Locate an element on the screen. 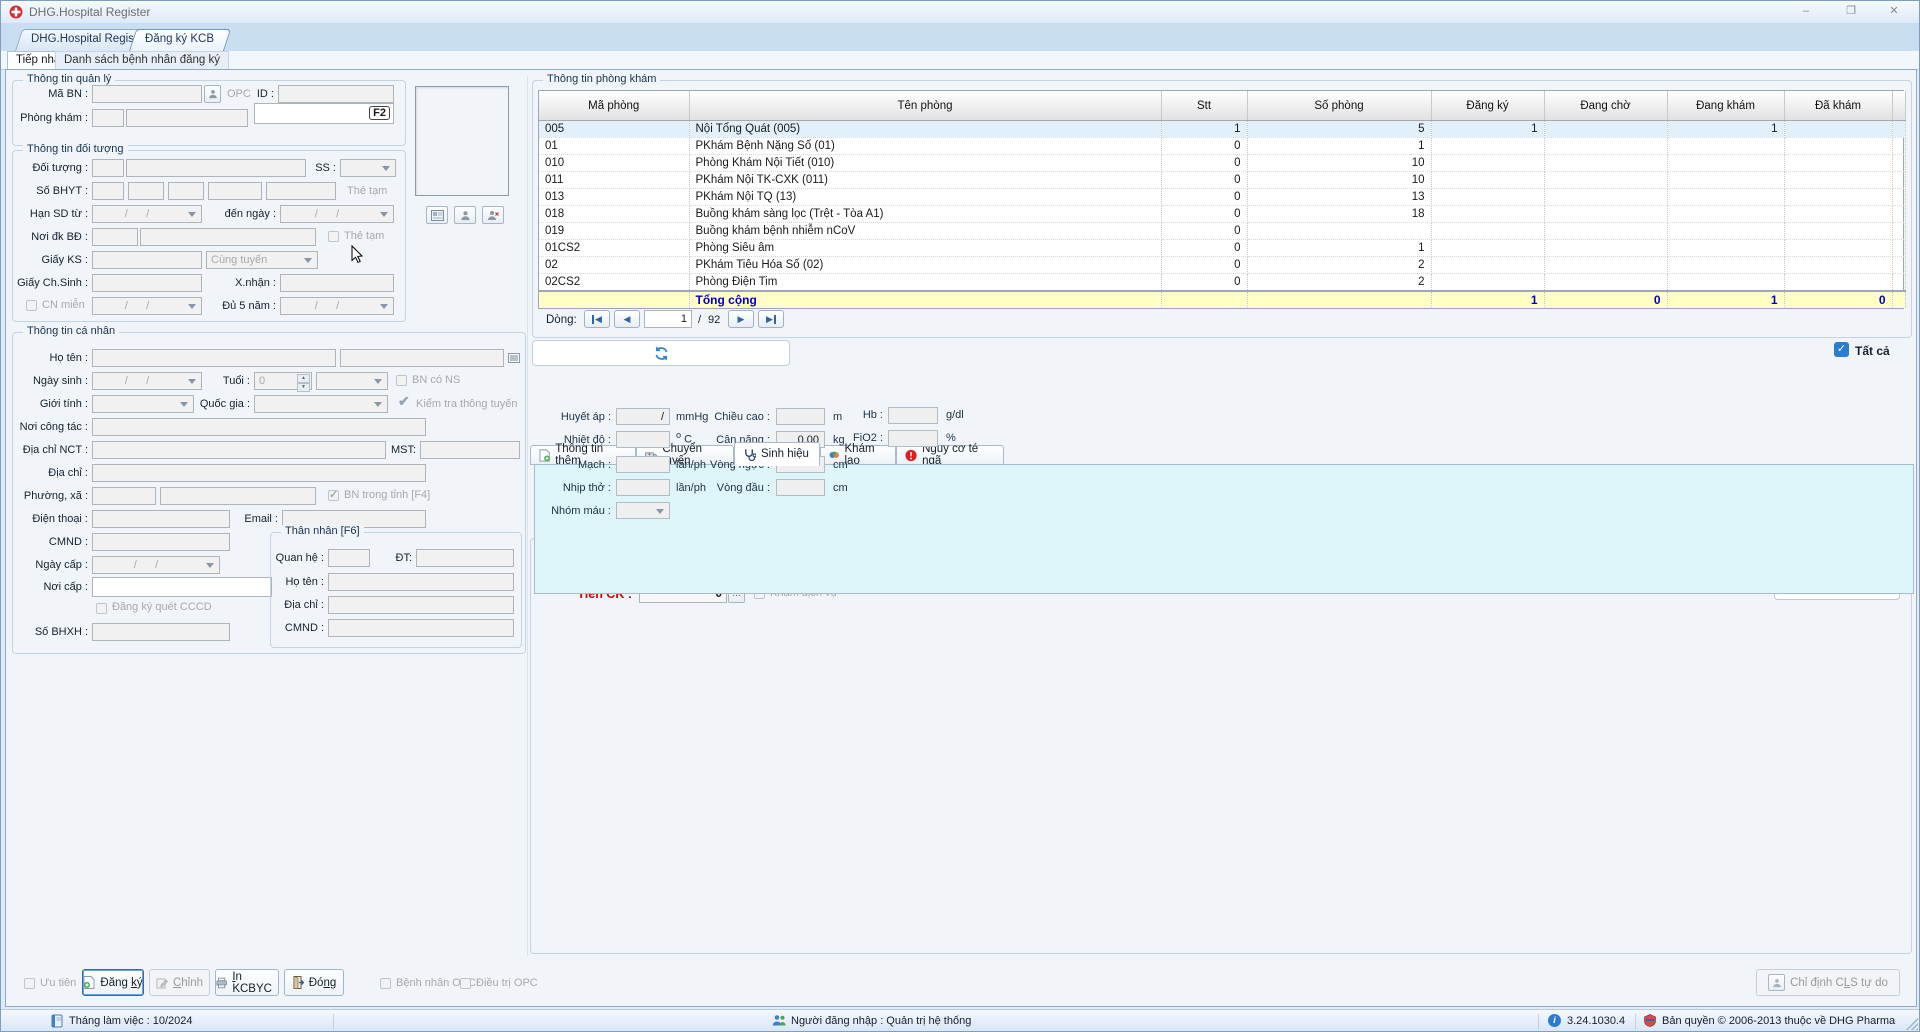 The width and height of the screenshot is (1920, 1032). cn-mien-checkbox is located at coordinates (31, 305).